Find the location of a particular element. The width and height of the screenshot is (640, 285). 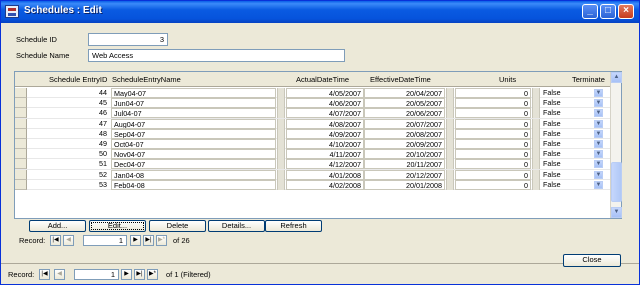

entry-id-cell: 44 is located at coordinates (68, 93).